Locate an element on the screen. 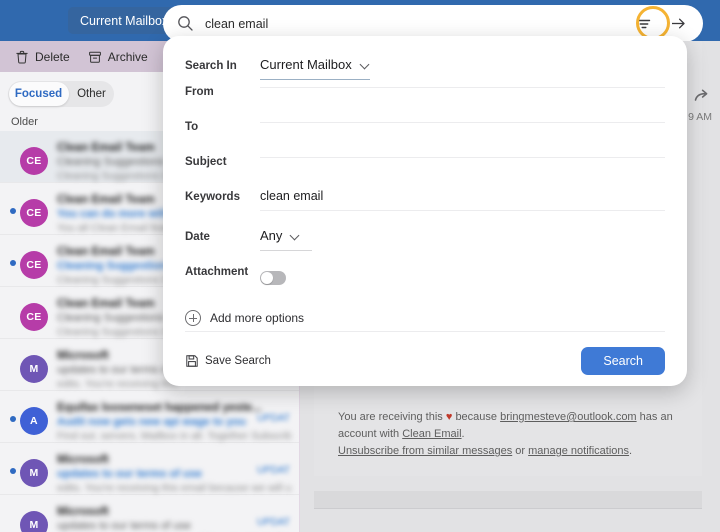 The image size is (720, 532). message-footer-strip is located at coordinates (508, 500).